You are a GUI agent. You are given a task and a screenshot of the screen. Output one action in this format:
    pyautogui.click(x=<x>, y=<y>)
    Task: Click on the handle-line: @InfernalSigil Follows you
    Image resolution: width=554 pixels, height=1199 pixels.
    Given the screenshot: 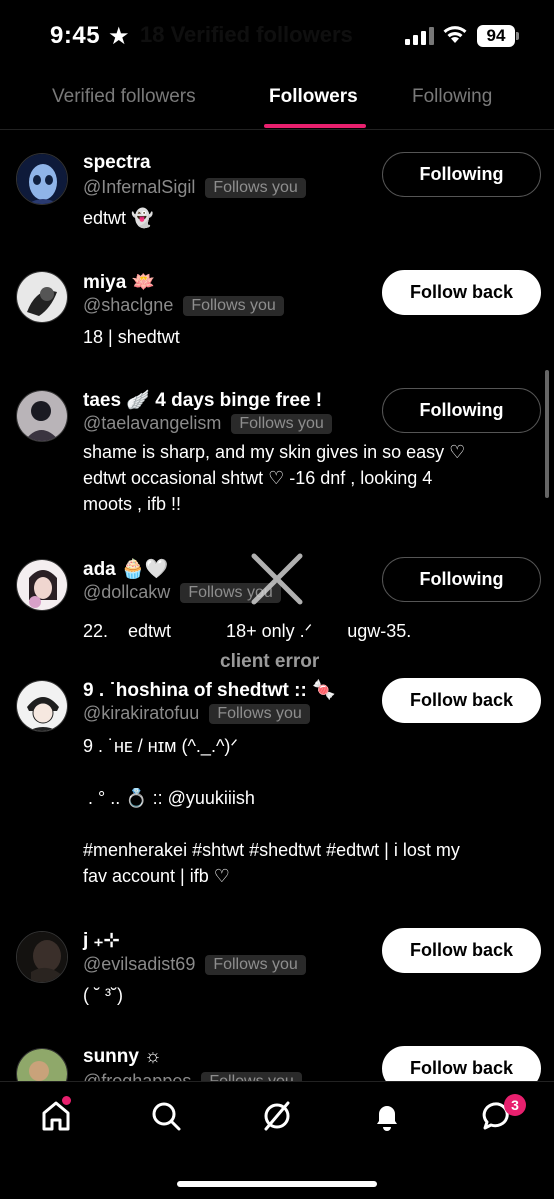 What is the action you would take?
    pyautogui.click(x=194, y=187)
    